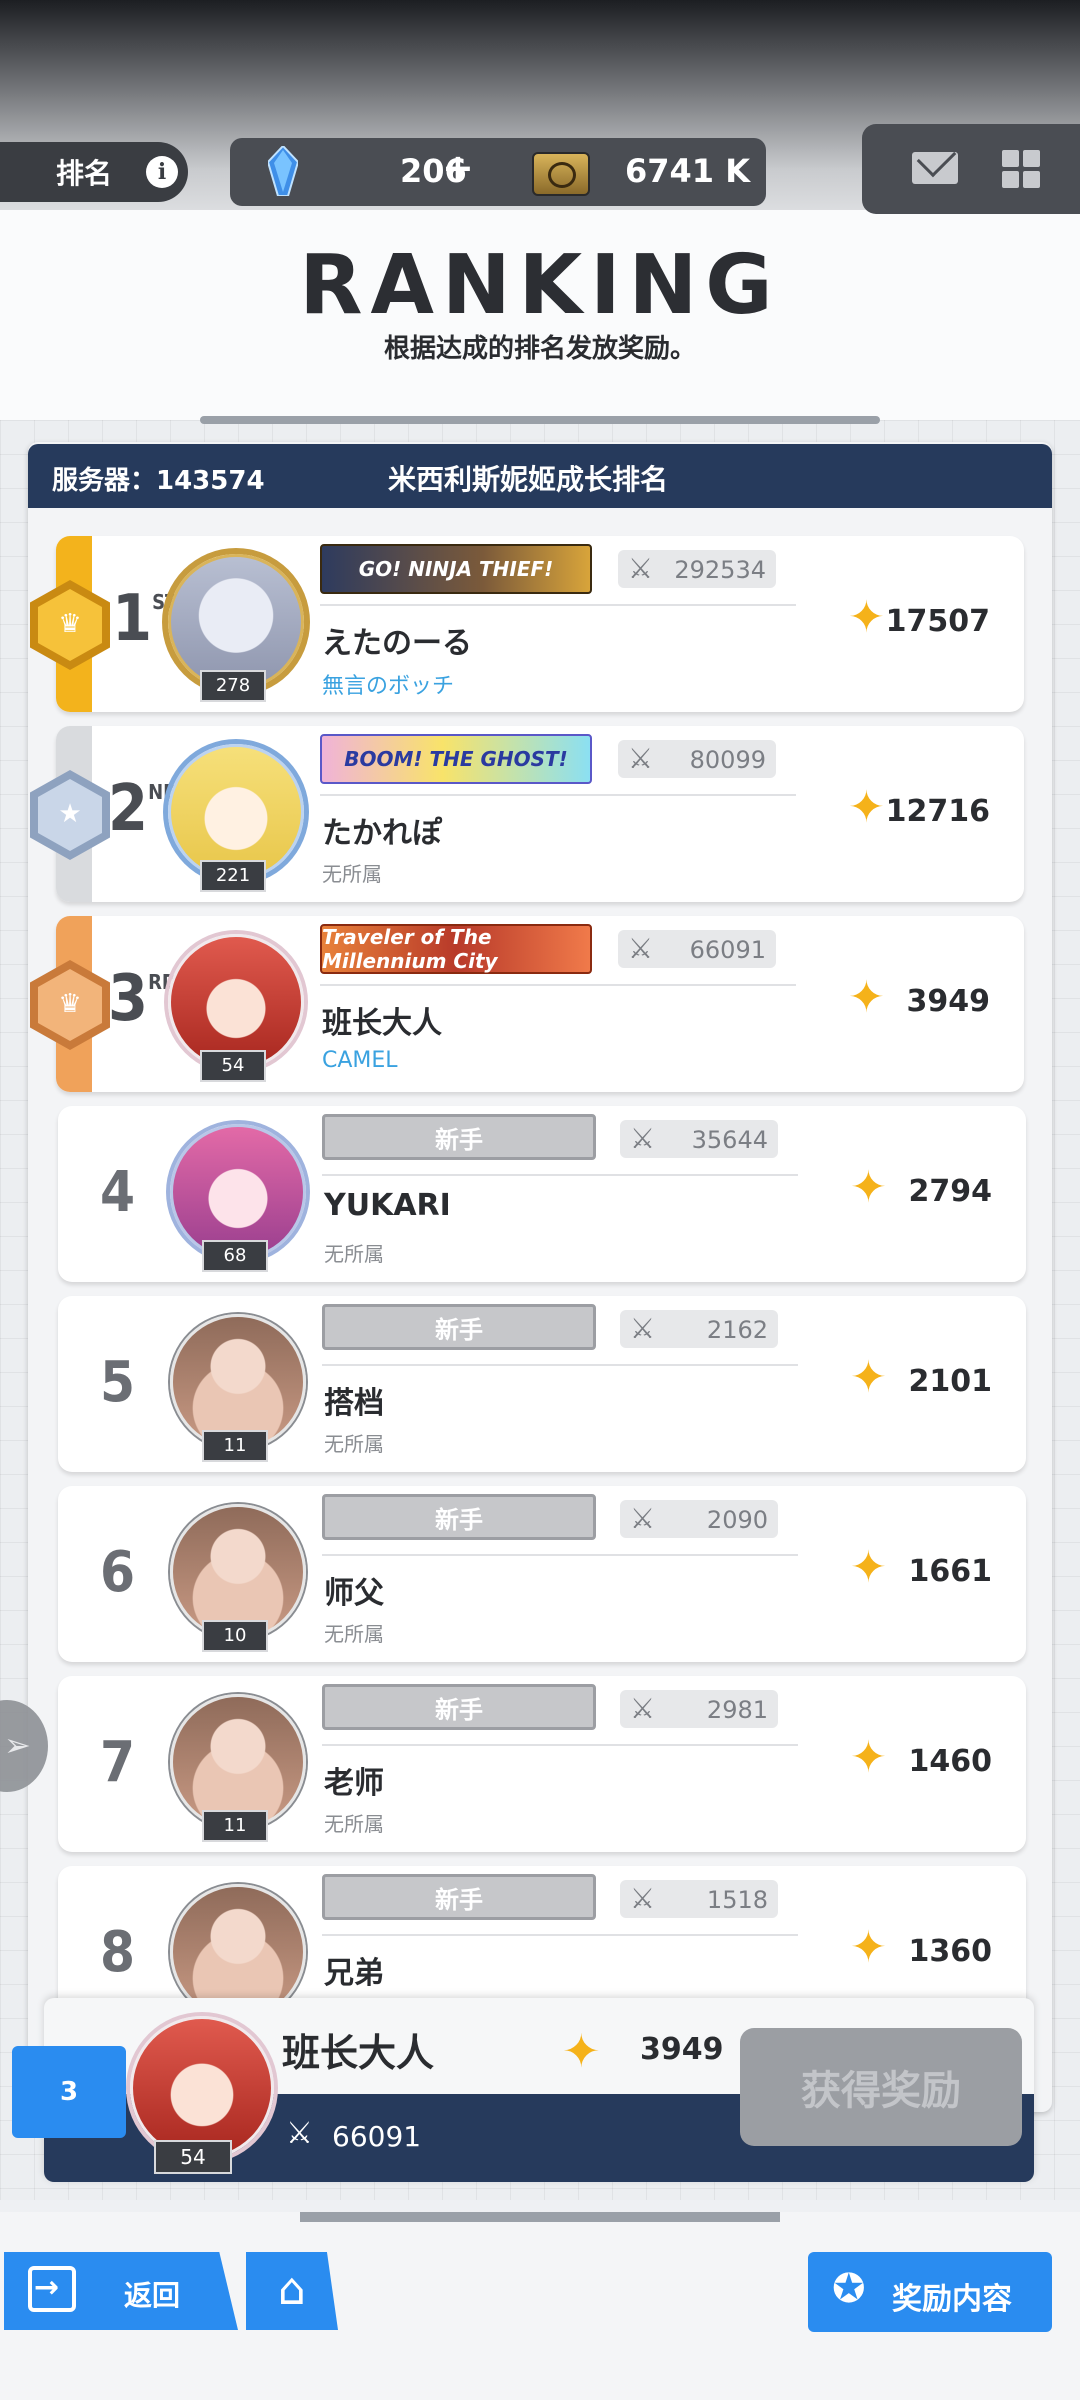 This screenshot has height=2400, width=1080. I want to click on rank-score: 1360, so click(950, 1951).